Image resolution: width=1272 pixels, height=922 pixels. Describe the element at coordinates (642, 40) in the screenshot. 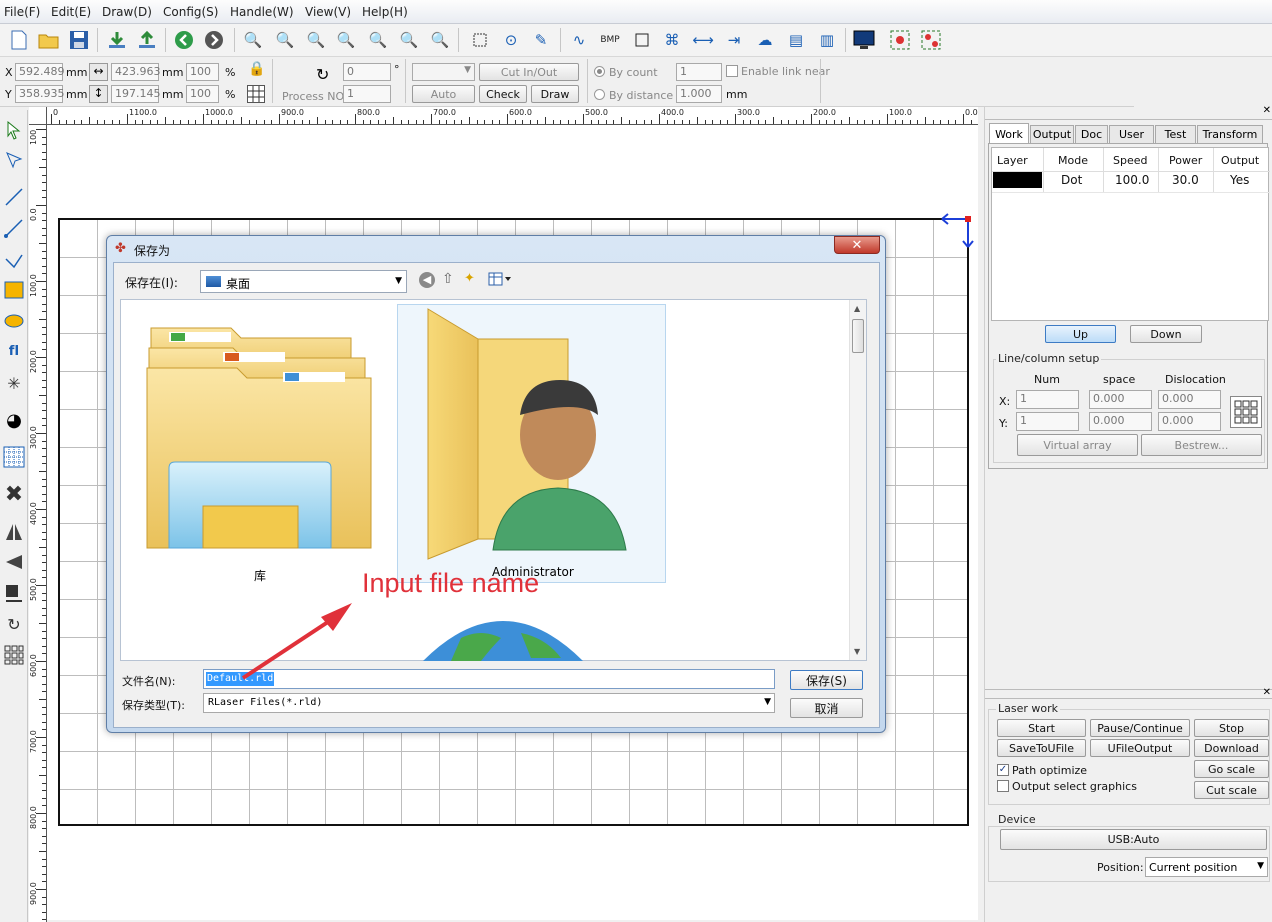

I see `square-icon` at that location.